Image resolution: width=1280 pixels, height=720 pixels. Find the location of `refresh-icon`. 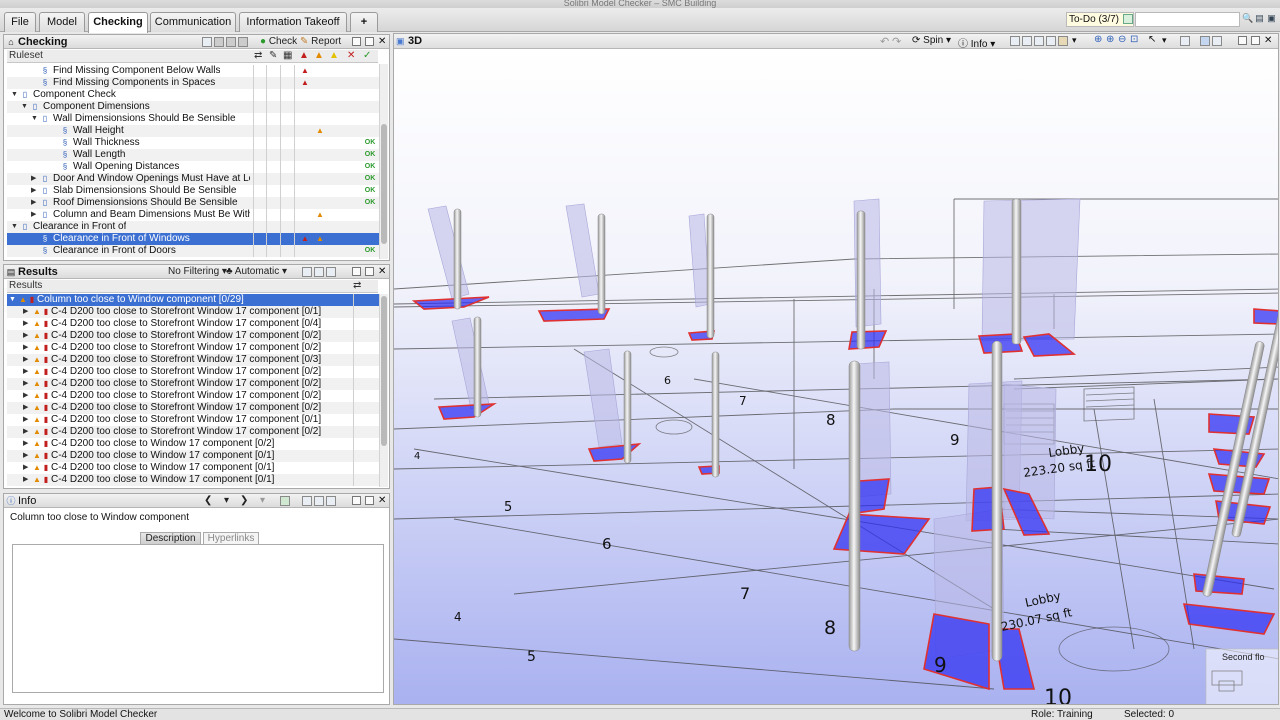

refresh-icon is located at coordinates (285, 501).